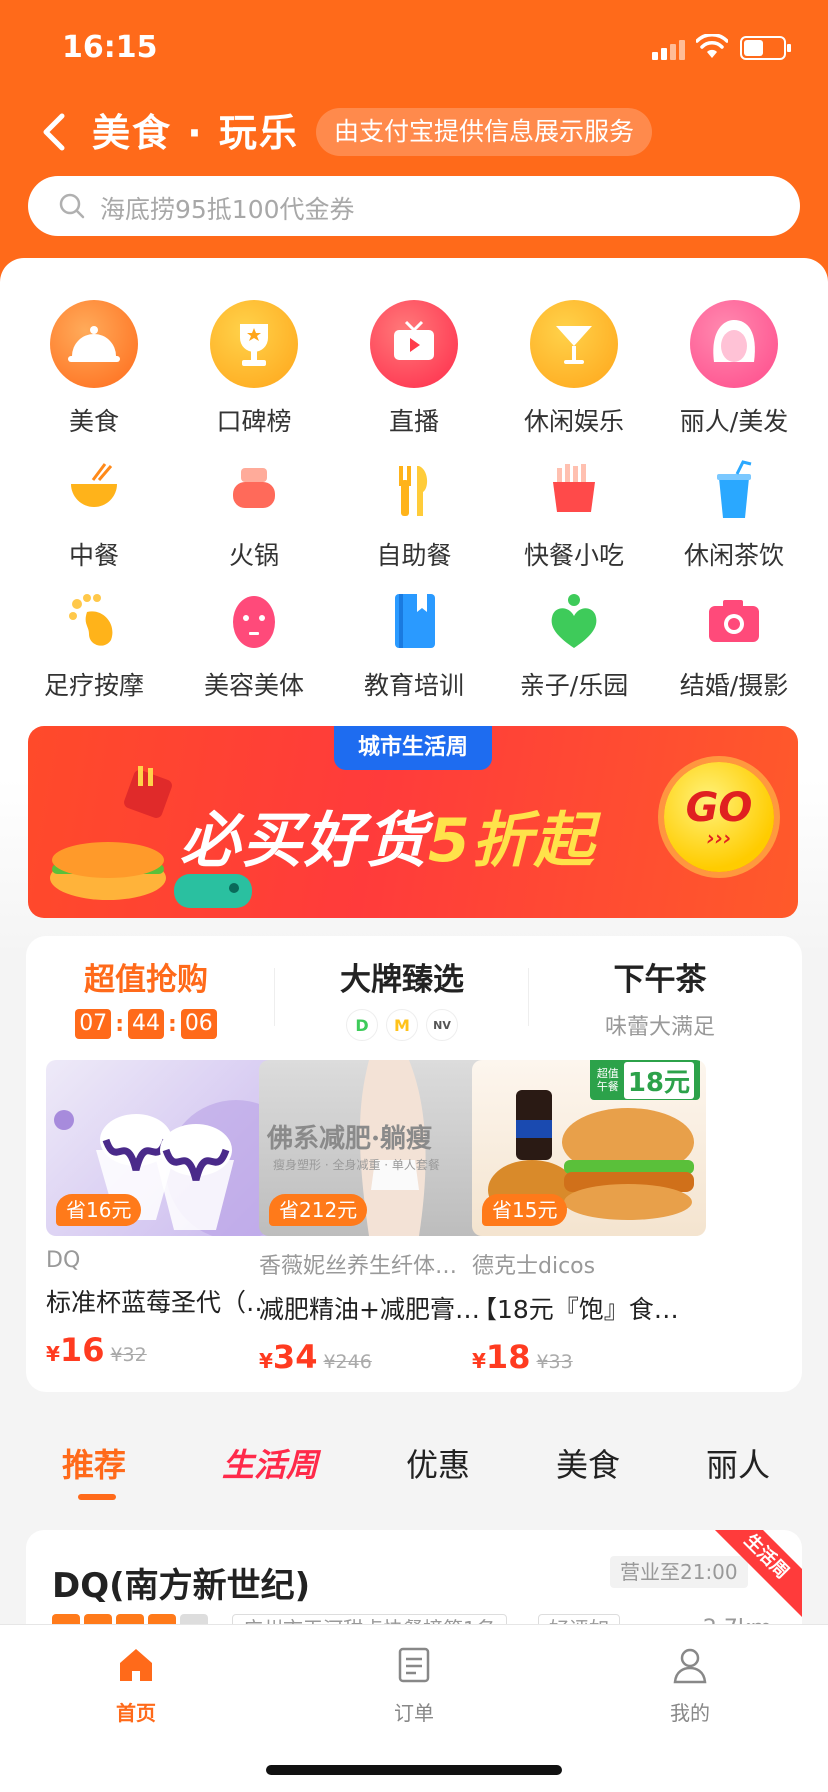 This screenshot has width=828, height=1792. What do you see at coordinates (254, 491) in the screenshot?
I see `hotpot-icon` at bounding box center [254, 491].